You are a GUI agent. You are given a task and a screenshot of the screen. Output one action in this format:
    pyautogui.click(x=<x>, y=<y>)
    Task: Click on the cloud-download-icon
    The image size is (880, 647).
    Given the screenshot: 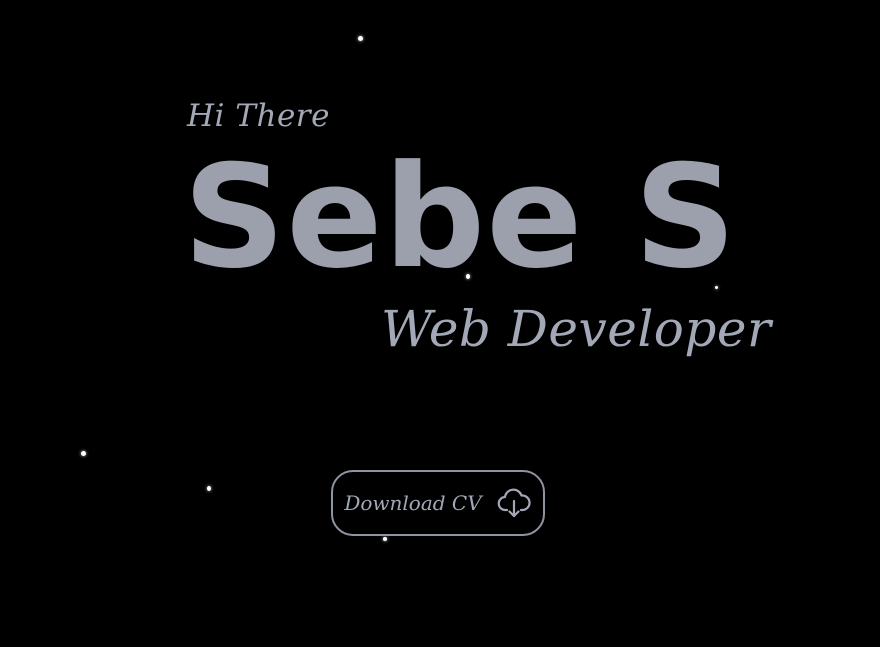 What is the action you would take?
    pyautogui.click(x=514, y=503)
    